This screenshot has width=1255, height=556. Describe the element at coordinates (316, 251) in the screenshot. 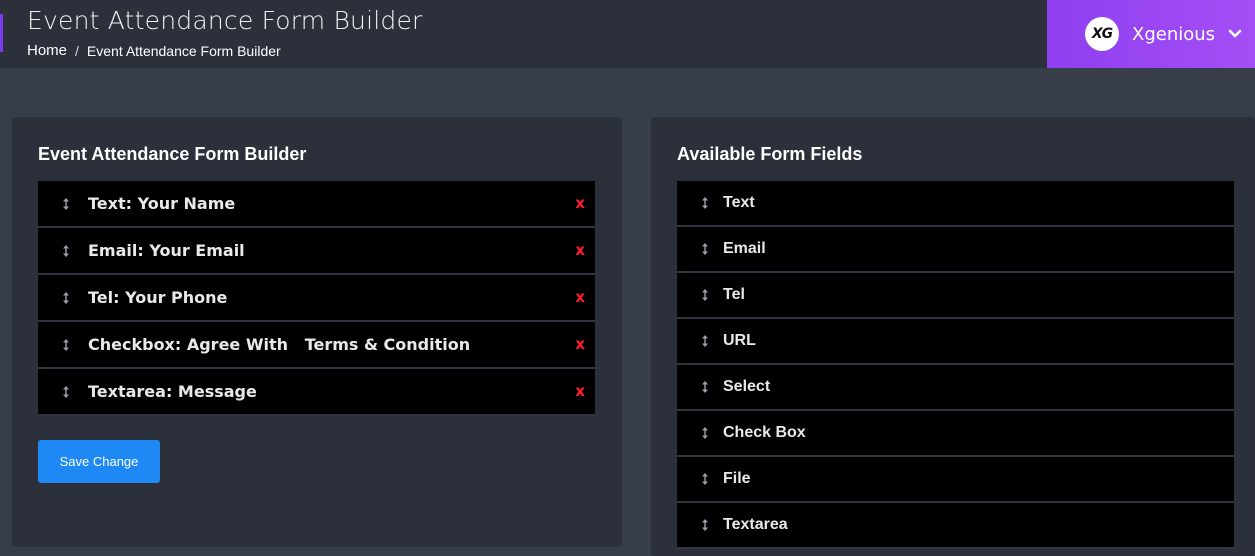

I see `builder-field-item: Email: Your Email x` at that location.